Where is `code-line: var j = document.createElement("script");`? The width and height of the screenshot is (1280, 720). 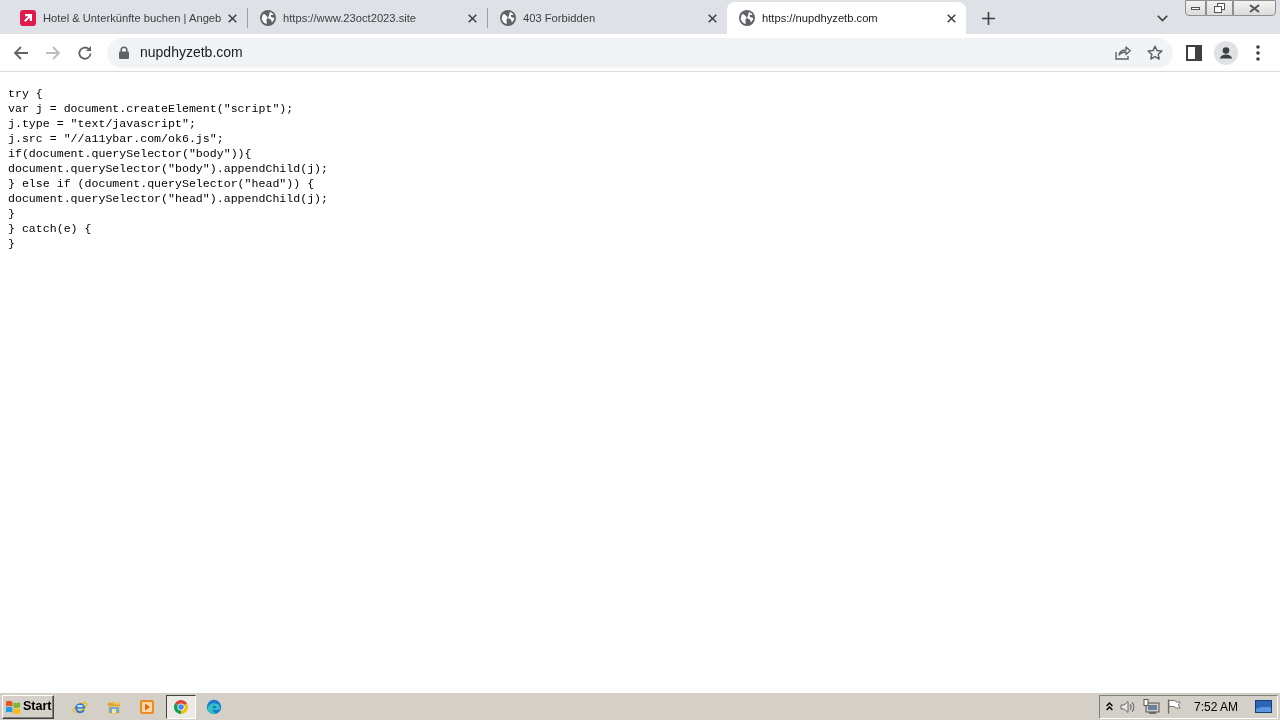
code-line: var j = document.createElement("script"); is located at coordinates (151, 108).